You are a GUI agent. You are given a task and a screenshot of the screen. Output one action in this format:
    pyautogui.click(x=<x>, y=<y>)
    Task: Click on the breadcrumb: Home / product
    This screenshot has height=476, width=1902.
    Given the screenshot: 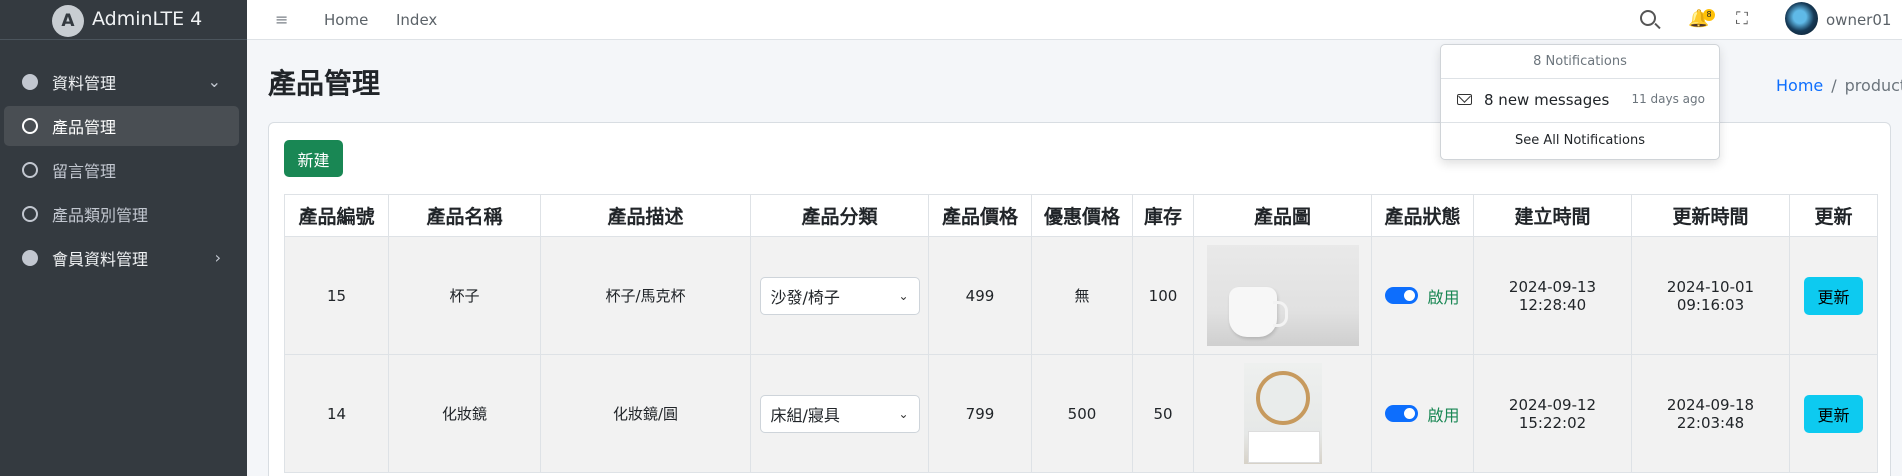 What is the action you would take?
    pyautogui.click(x=1839, y=85)
    